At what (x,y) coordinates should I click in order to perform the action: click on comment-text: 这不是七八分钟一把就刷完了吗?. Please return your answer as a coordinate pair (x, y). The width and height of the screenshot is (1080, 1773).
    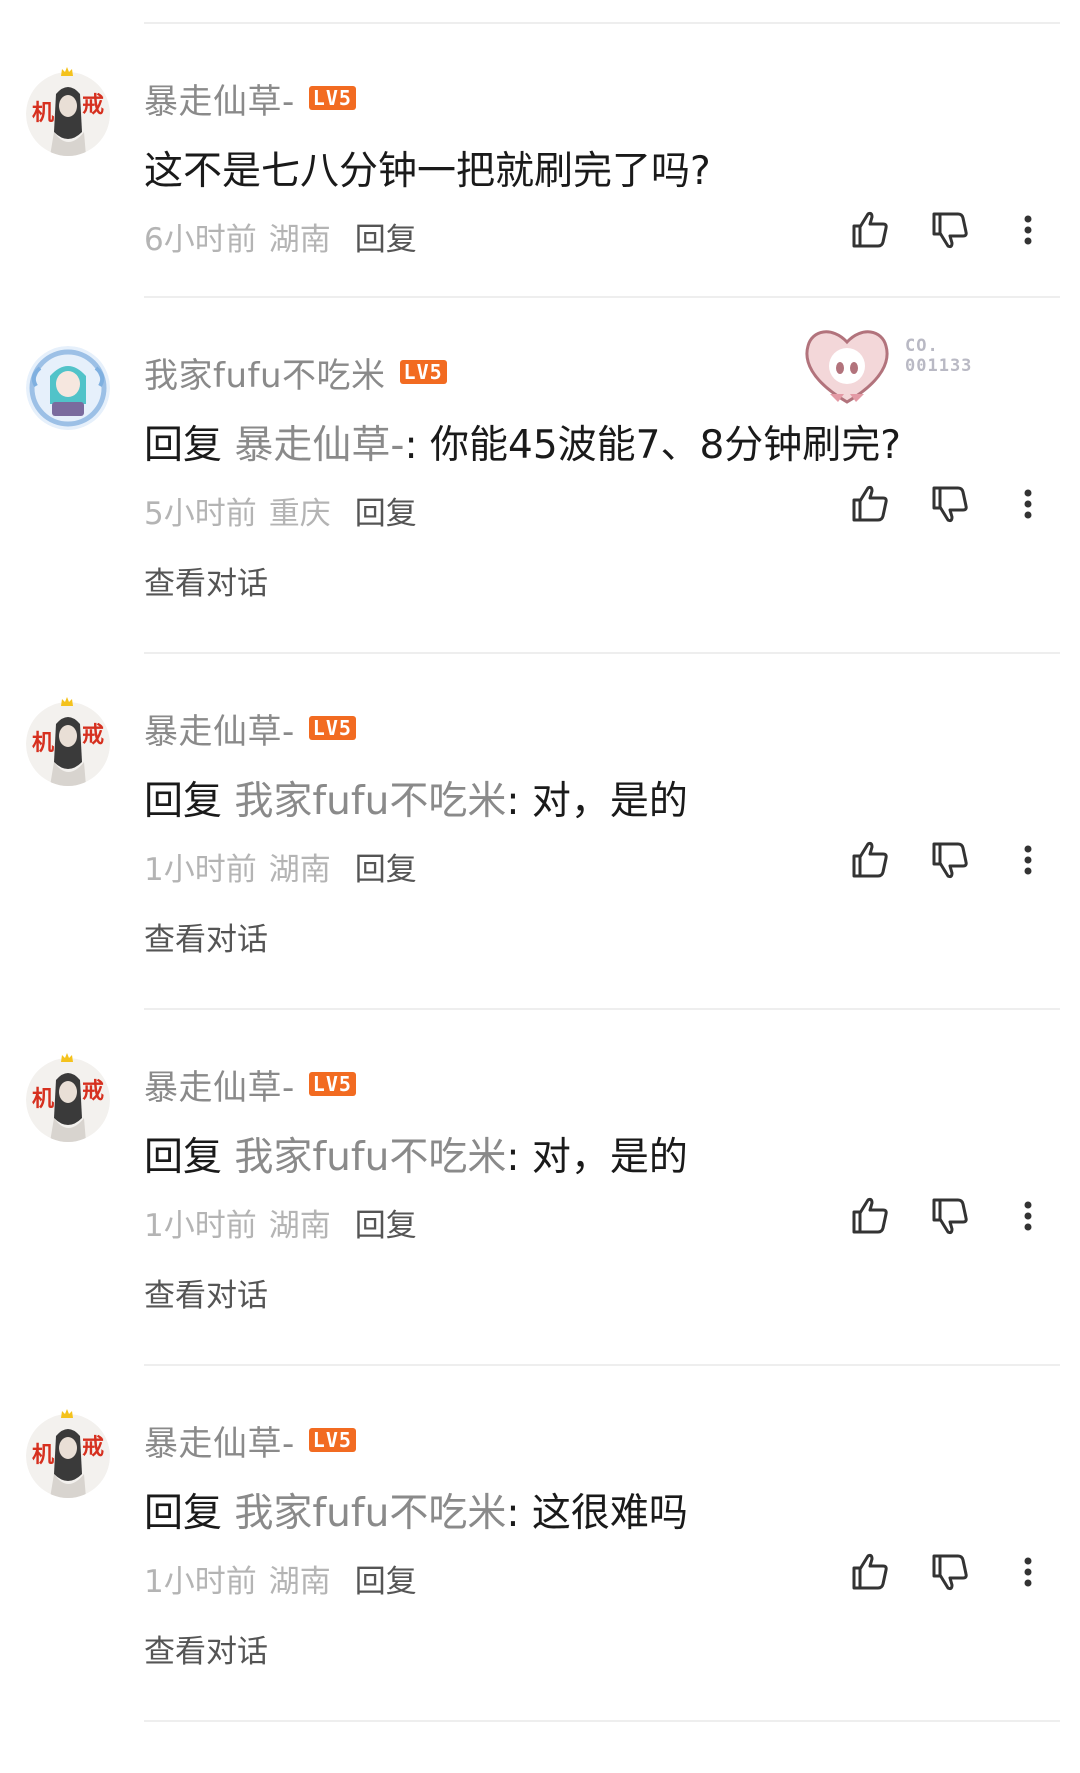
    Looking at the image, I should click on (427, 171).